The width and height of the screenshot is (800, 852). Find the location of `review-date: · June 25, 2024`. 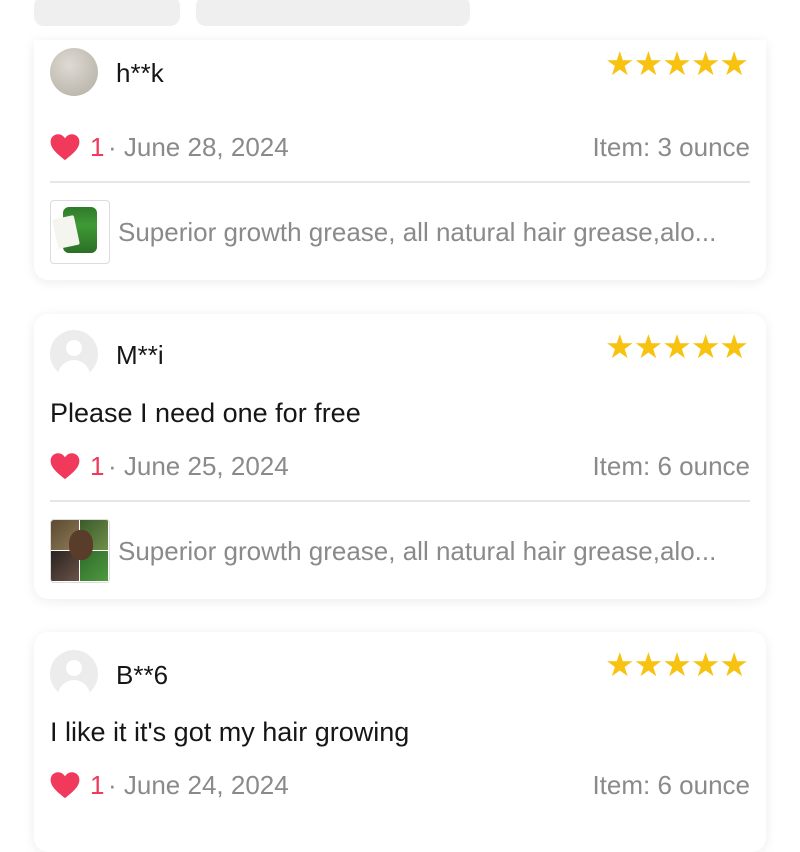

review-date: · June 25, 2024 is located at coordinates (198, 466).